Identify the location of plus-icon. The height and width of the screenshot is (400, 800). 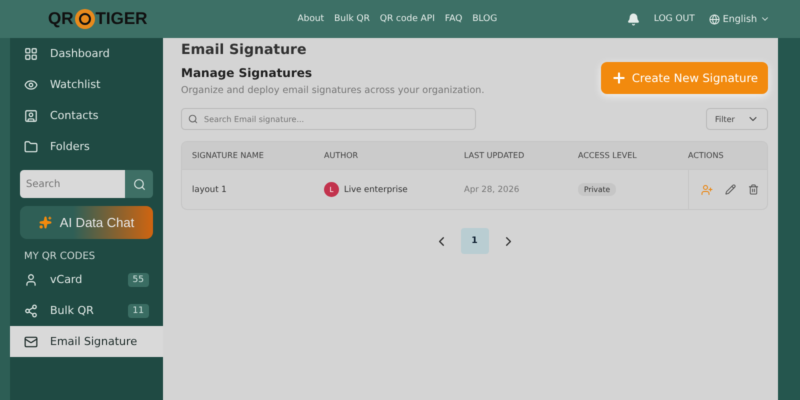
(618, 78).